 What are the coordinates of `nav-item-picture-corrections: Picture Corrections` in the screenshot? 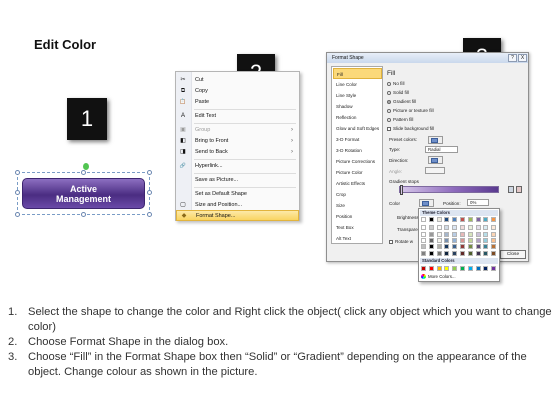 It's located at (357, 161).